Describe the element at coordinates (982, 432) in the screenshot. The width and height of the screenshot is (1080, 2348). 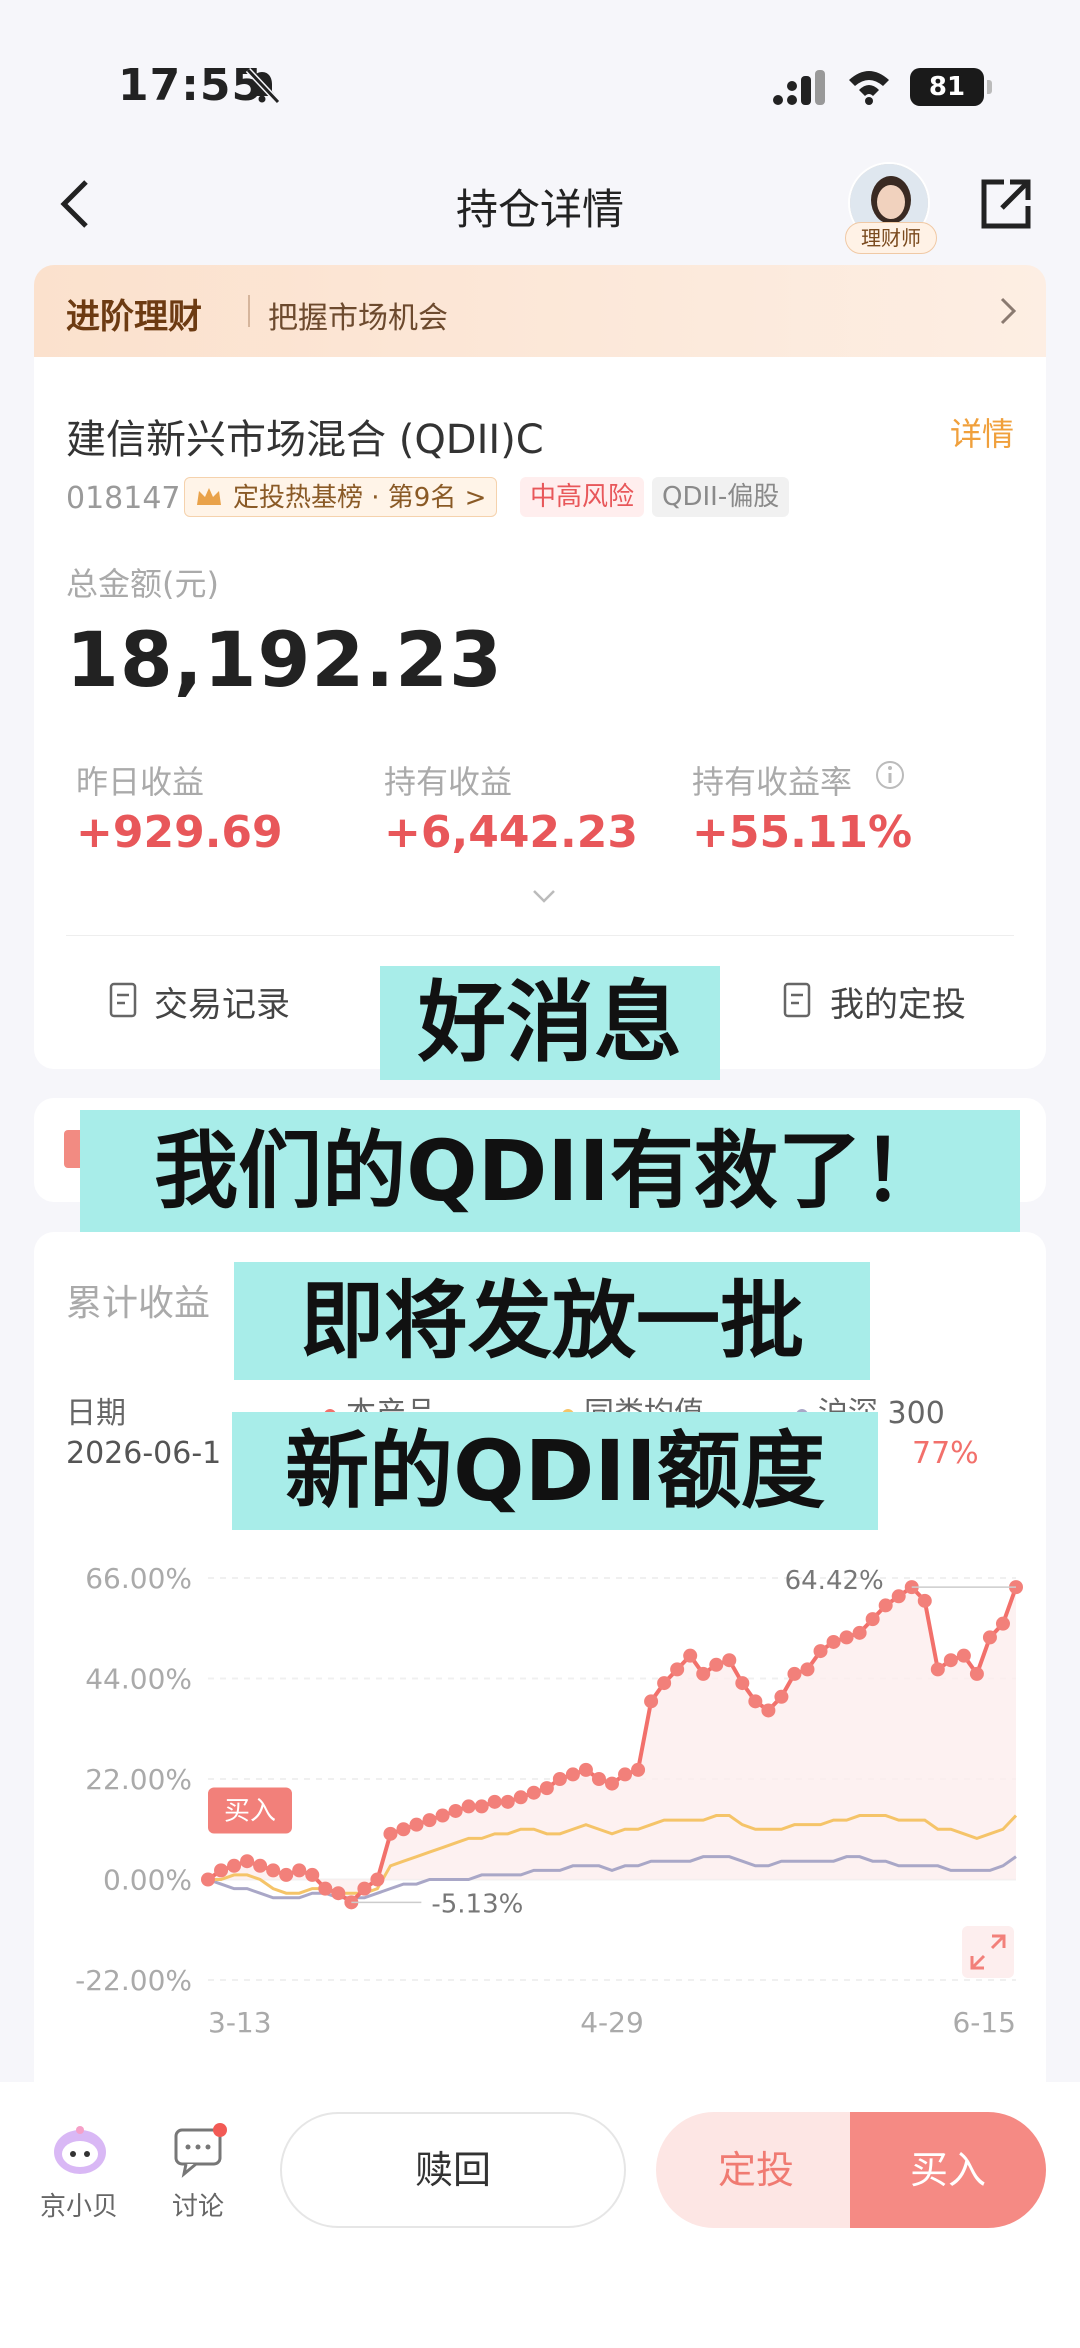
I see `fund-detail-link: 详情` at that location.